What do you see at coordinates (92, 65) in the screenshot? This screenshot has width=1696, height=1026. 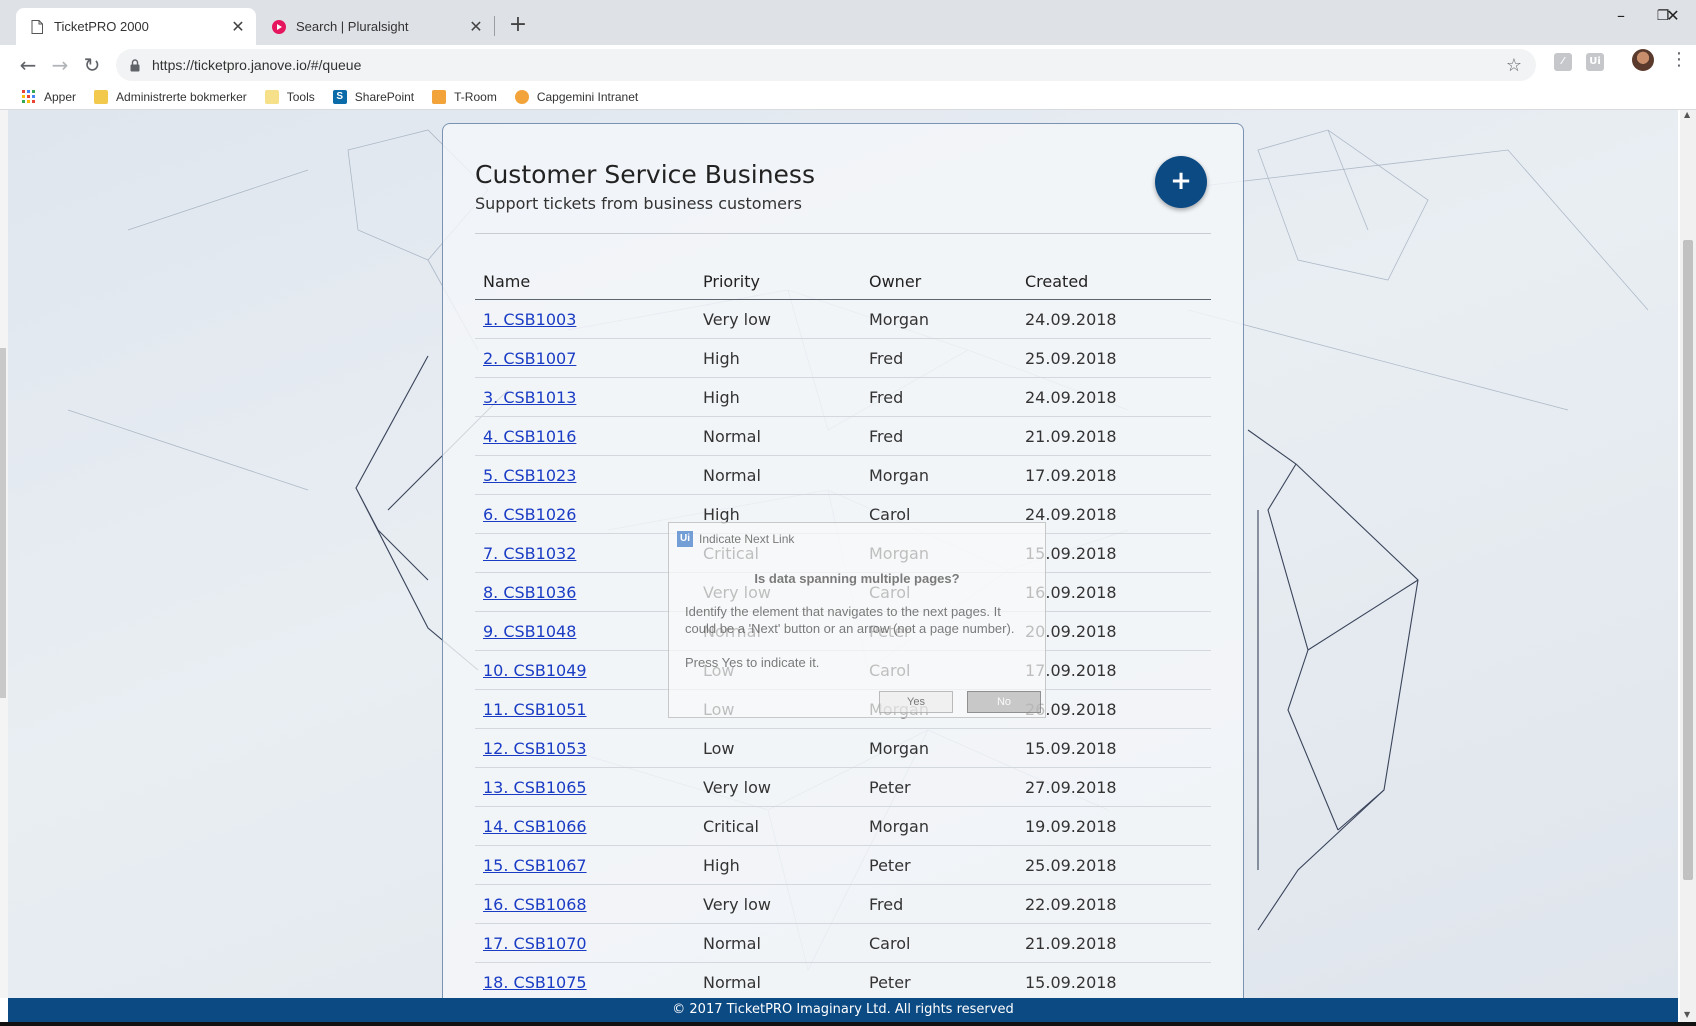 I see `reload-icon: ↻` at bounding box center [92, 65].